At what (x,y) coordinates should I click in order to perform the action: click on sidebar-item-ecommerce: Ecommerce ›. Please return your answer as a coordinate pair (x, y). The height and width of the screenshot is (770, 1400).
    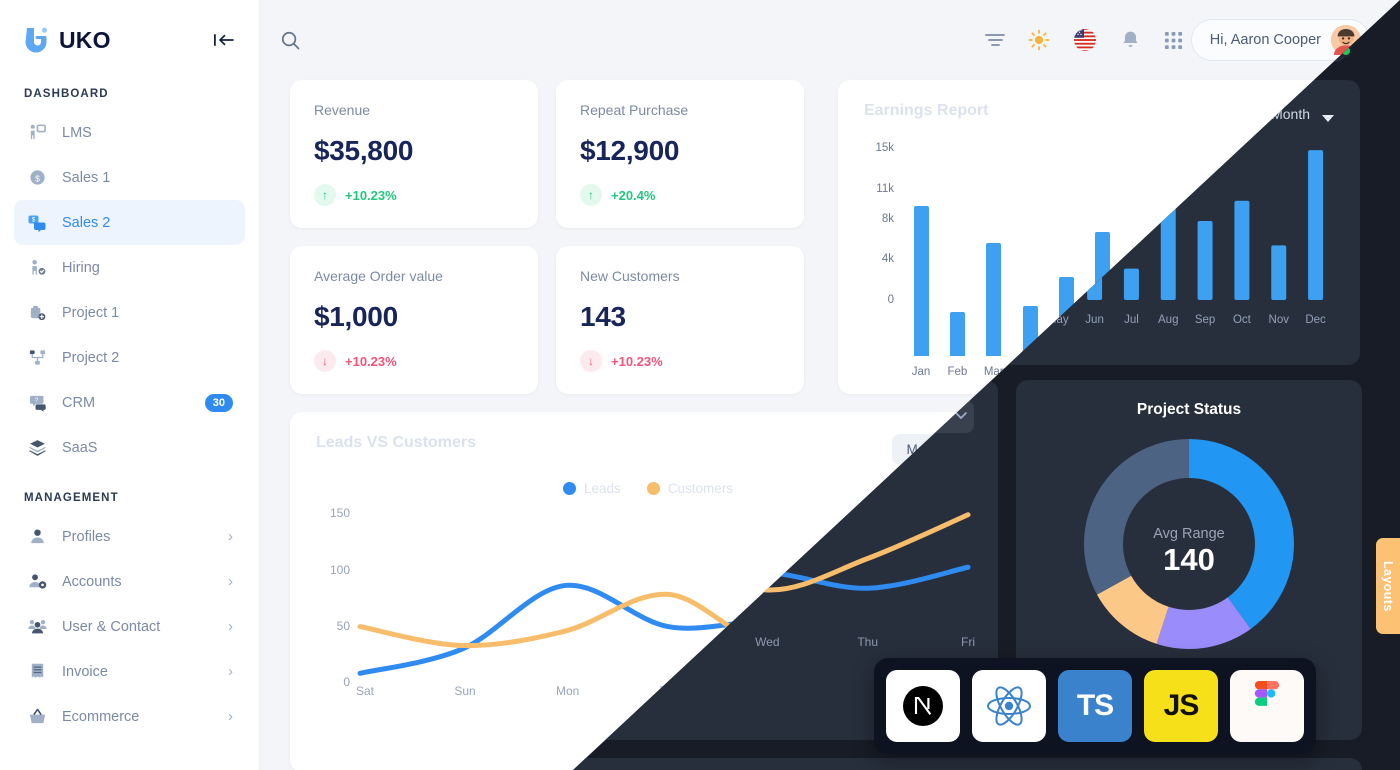
    Looking at the image, I should click on (129, 716).